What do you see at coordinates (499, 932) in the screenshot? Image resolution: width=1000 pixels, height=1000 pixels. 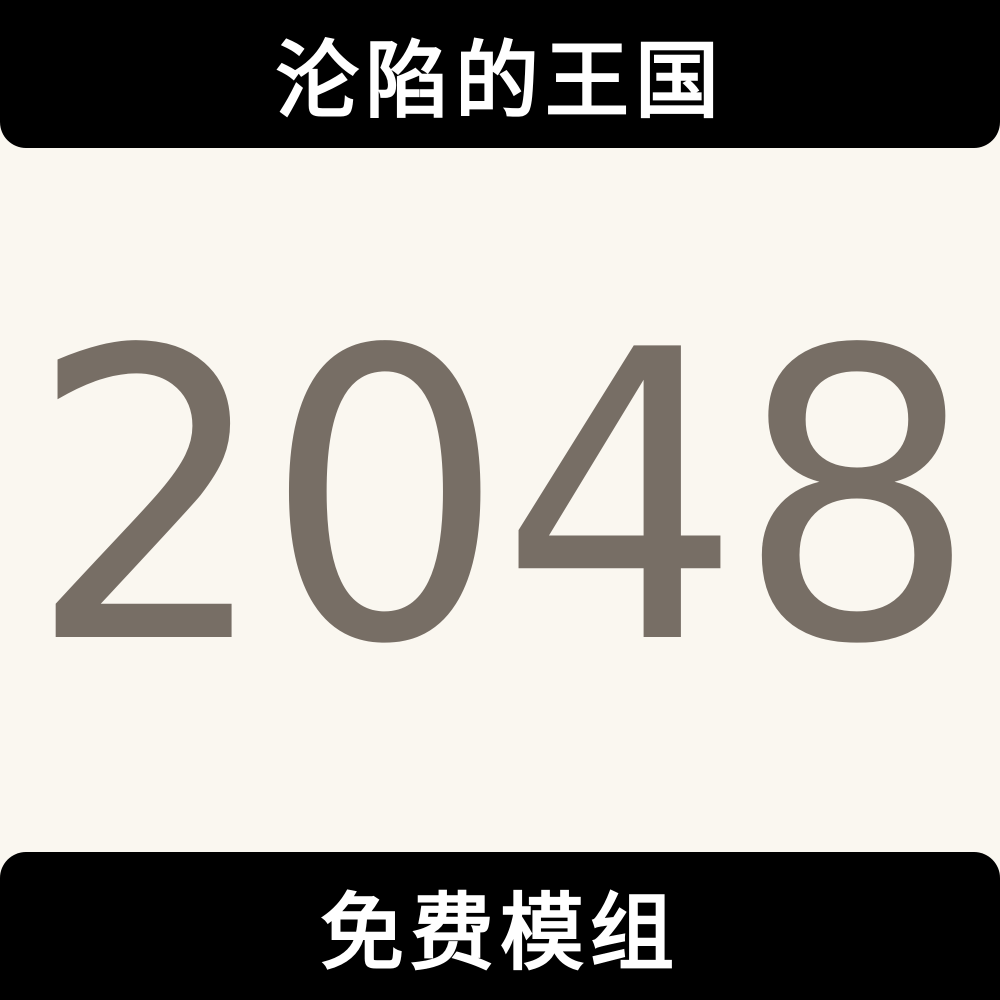 I see `footer-label: 免费模组` at bounding box center [499, 932].